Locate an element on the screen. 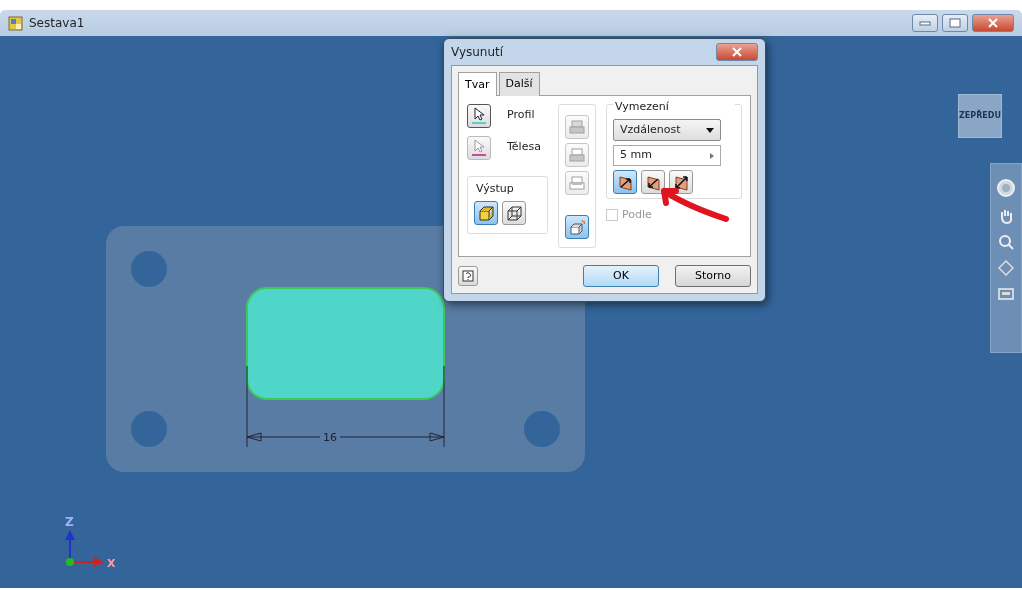 Image resolution: width=1022 pixels, height=590 pixels. ok-button: OK is located at coordinates (621, 276).